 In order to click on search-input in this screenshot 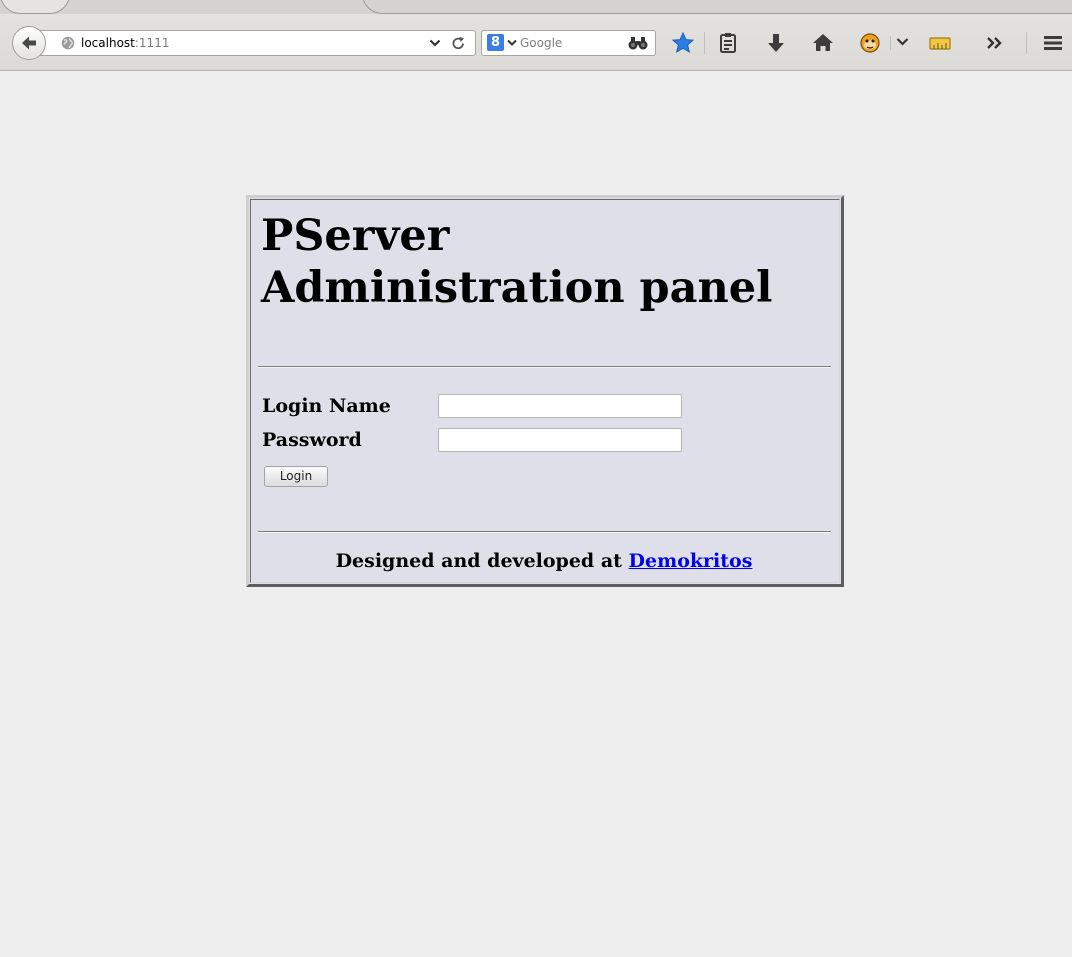, I will do `click(570, 43)`.